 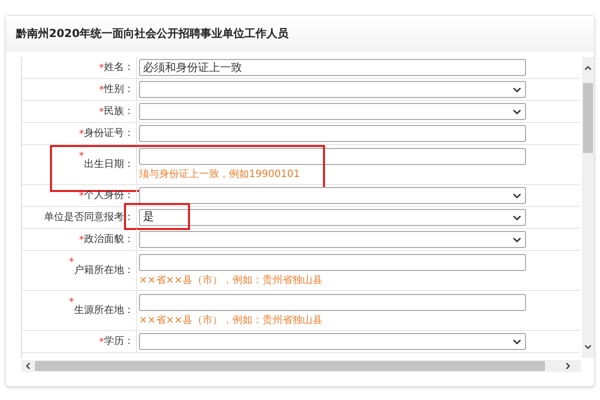 I want to click on field-label: 学历：, so click(x=119, y=342).